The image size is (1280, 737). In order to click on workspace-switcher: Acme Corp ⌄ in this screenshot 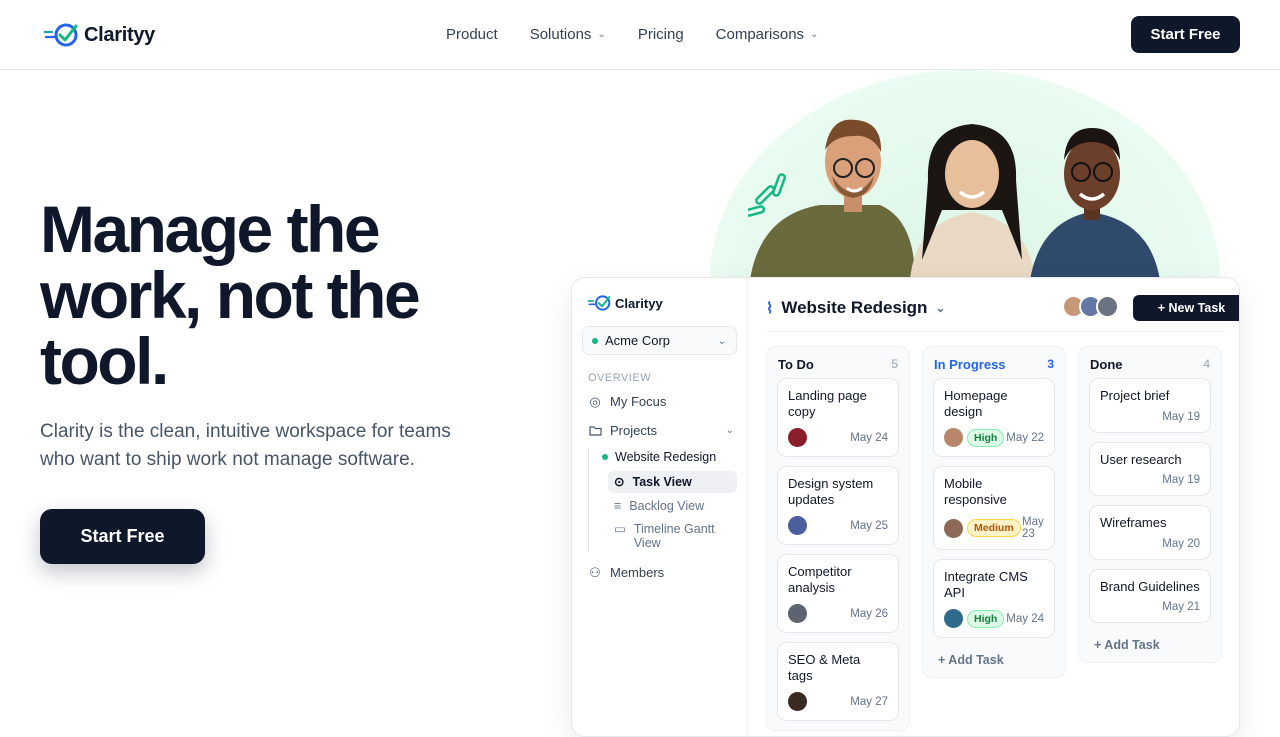, I will do `click(659, 340)`.